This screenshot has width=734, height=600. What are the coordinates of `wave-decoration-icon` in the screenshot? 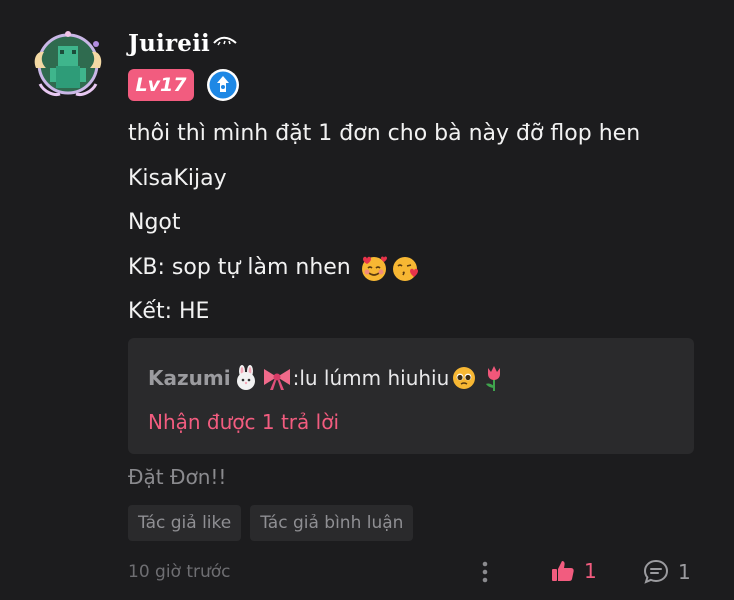 It's located at (225, 40).